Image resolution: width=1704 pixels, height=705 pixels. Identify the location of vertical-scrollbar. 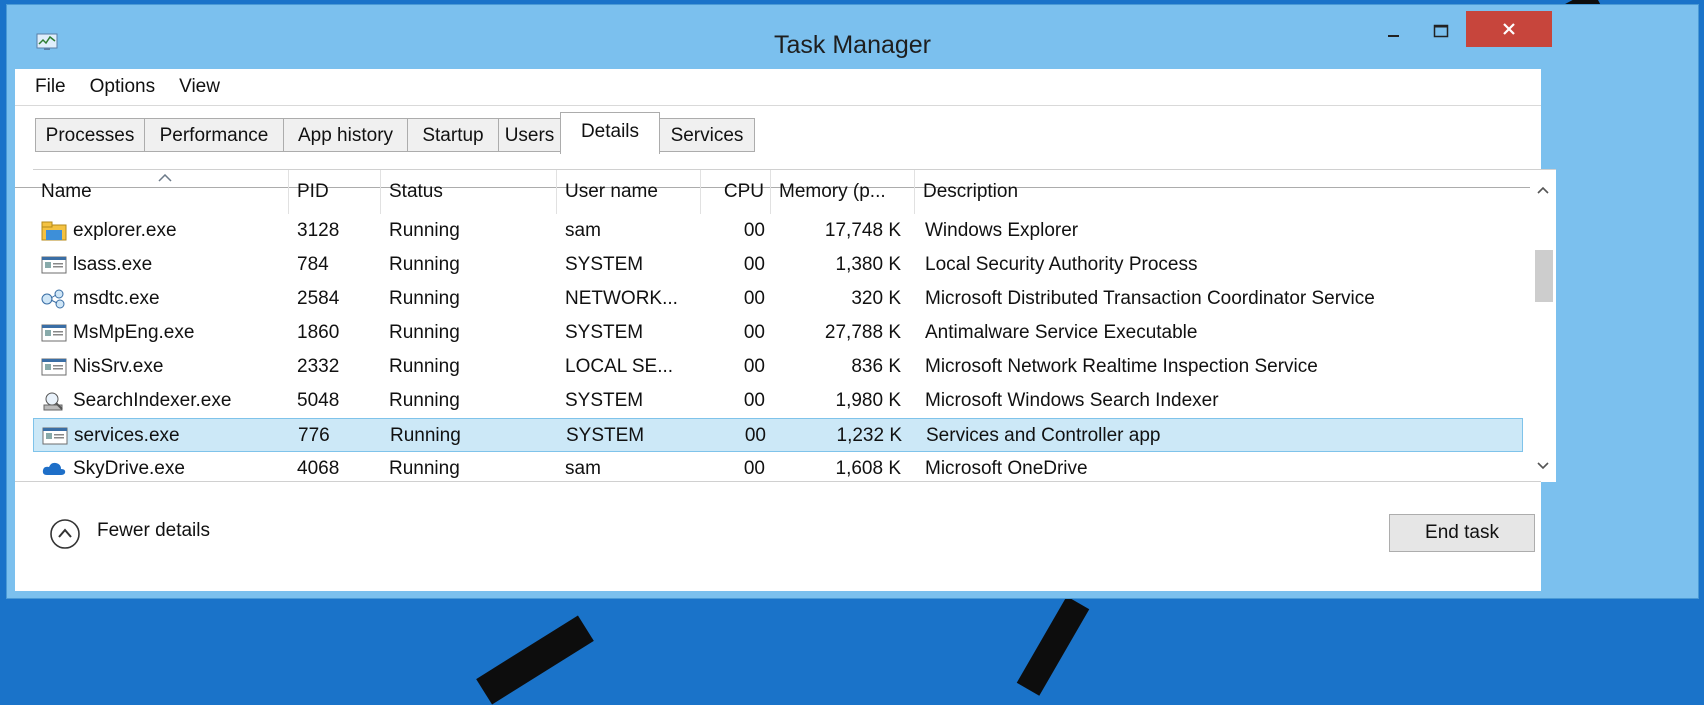
(1543, 326).